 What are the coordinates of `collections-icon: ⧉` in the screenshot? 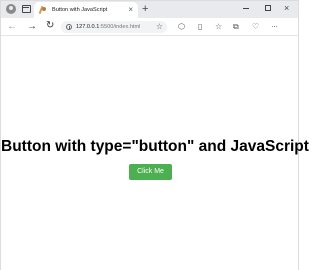 It's located at (236, 27).